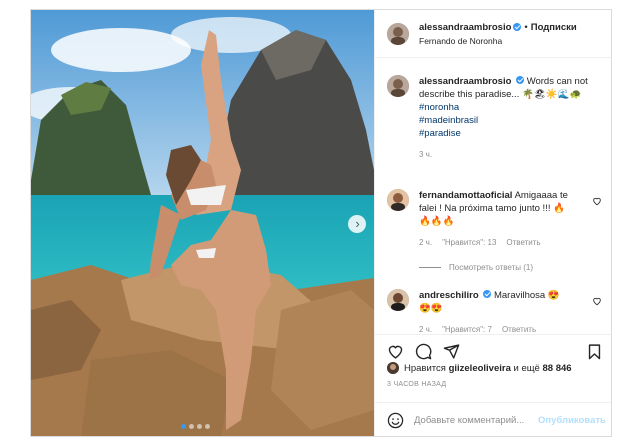  I want to click on location-link: Fernando de Noronha, so click(498, 41).